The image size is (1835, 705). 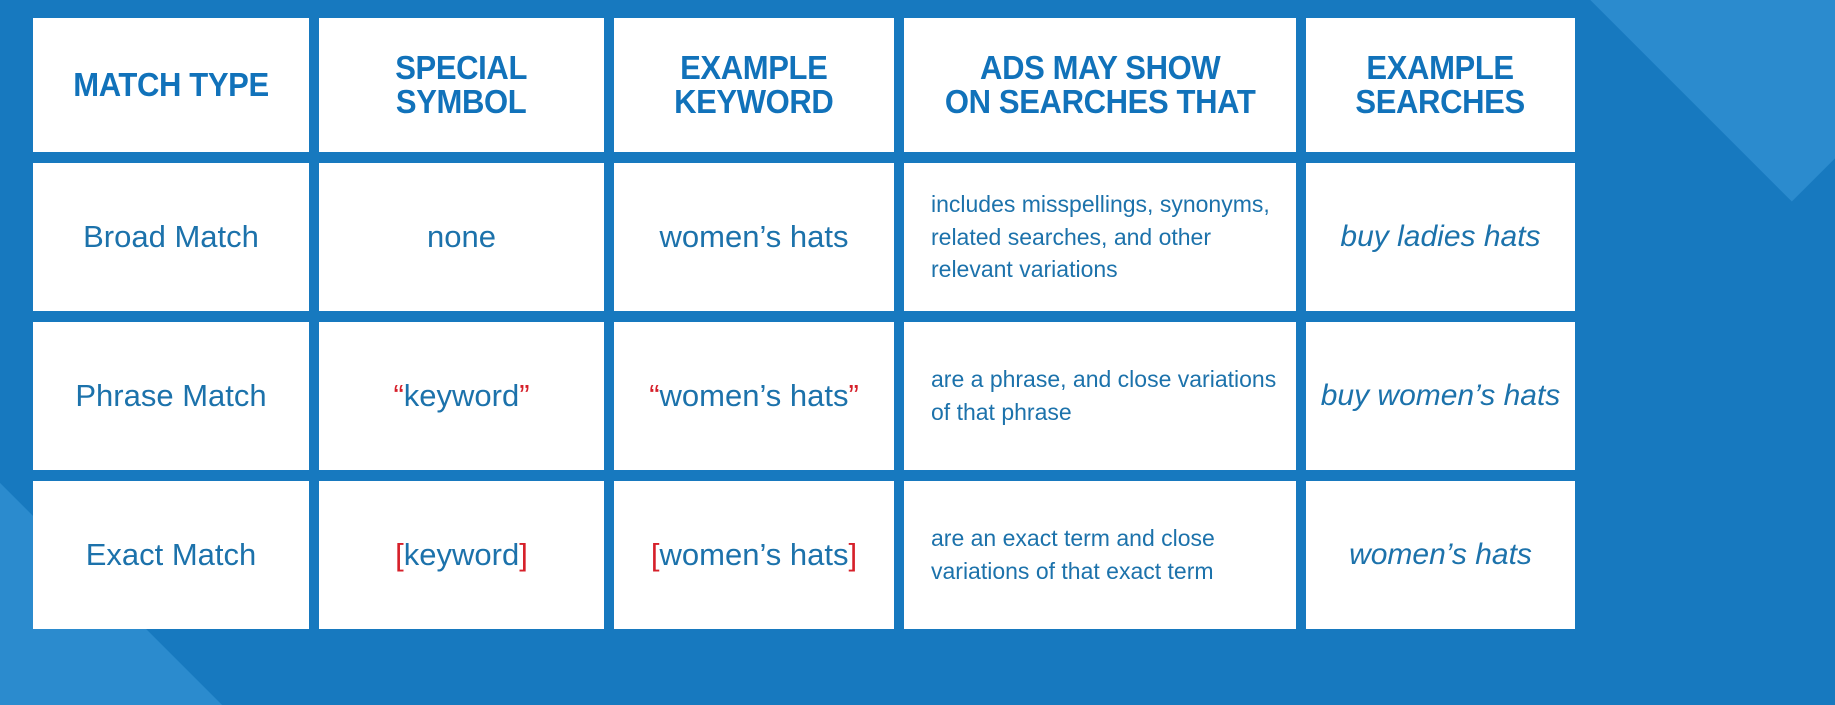 I want to click on match-type-value: Exact Match, so click(x=171, y=555).